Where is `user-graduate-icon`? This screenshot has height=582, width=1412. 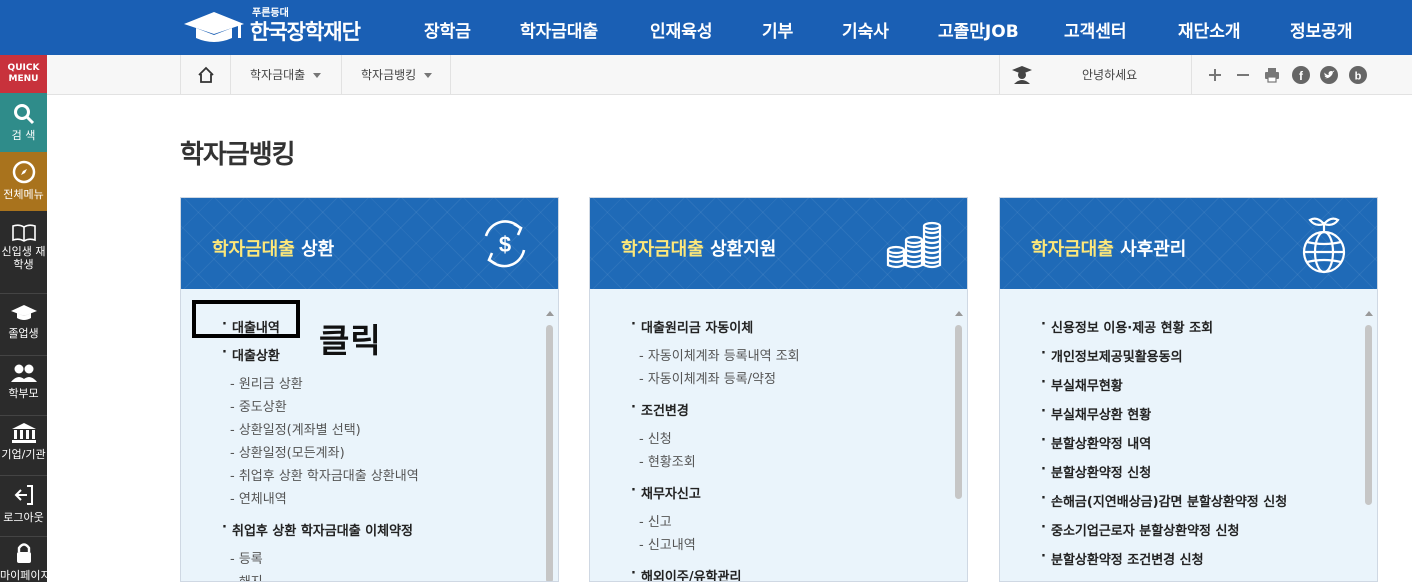
user-graduate-icon is located at coordinates (1022, 75).